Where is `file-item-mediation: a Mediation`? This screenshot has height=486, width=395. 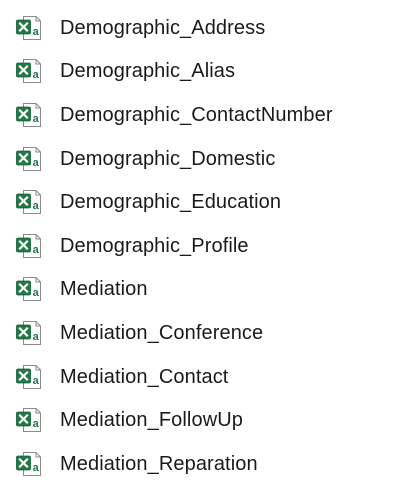
file-item-mediation: a Mediation is located at coordinates (197, 290).